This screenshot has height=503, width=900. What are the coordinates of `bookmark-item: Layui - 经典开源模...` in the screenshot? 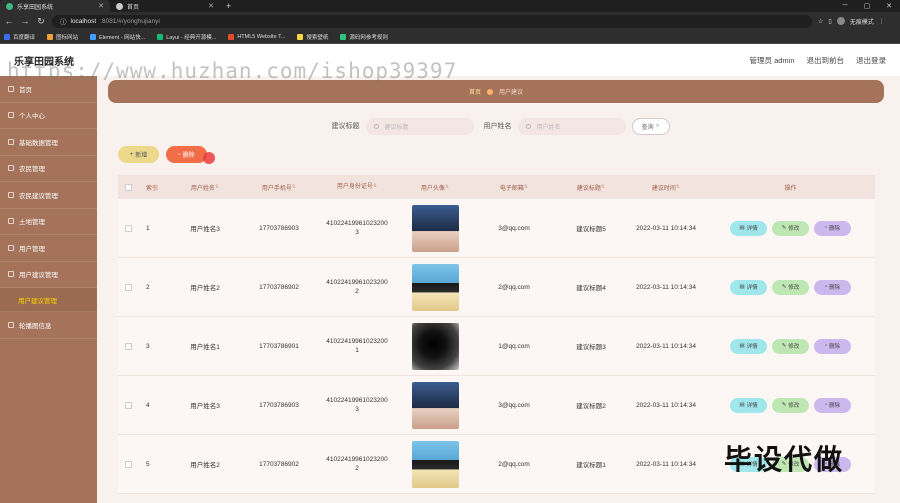 It's located at (186, 37).